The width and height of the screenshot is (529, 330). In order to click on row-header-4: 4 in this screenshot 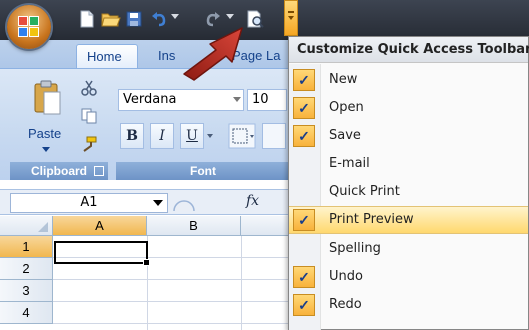, I will do `click(26, 313)`.